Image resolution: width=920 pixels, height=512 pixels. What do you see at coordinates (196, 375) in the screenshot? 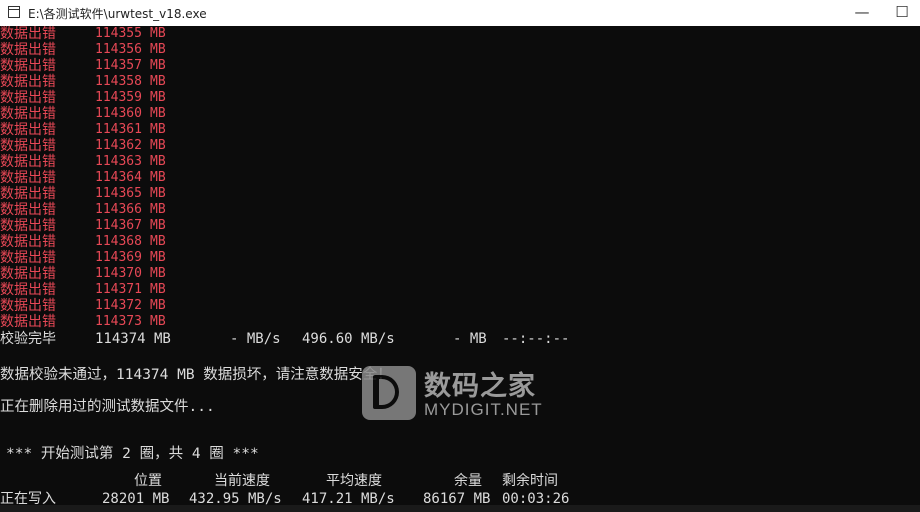
I see `verify-failed-message: 数据校验未通过，114374 MB 数据损坏，请注意数据安全！` at bounding box center [196, 375].